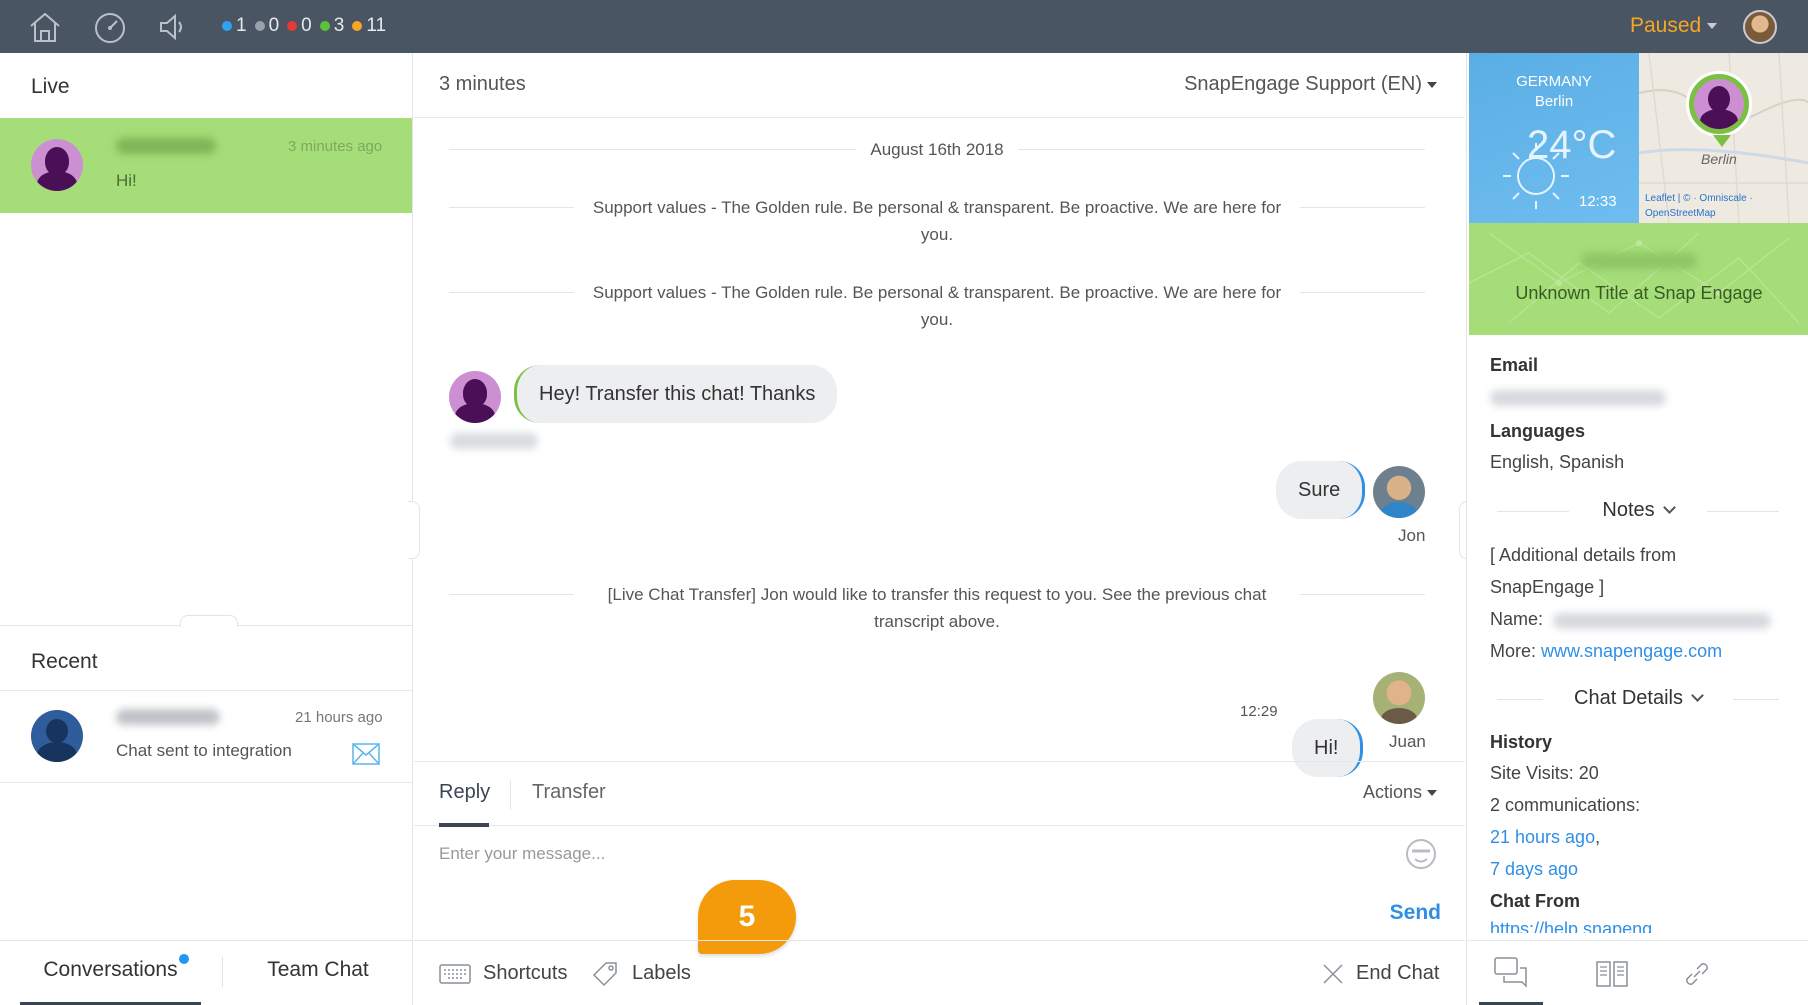  Describe the element at coordinates (241, 25) in the screenshot. I see `counter-blue: 1` at that location.